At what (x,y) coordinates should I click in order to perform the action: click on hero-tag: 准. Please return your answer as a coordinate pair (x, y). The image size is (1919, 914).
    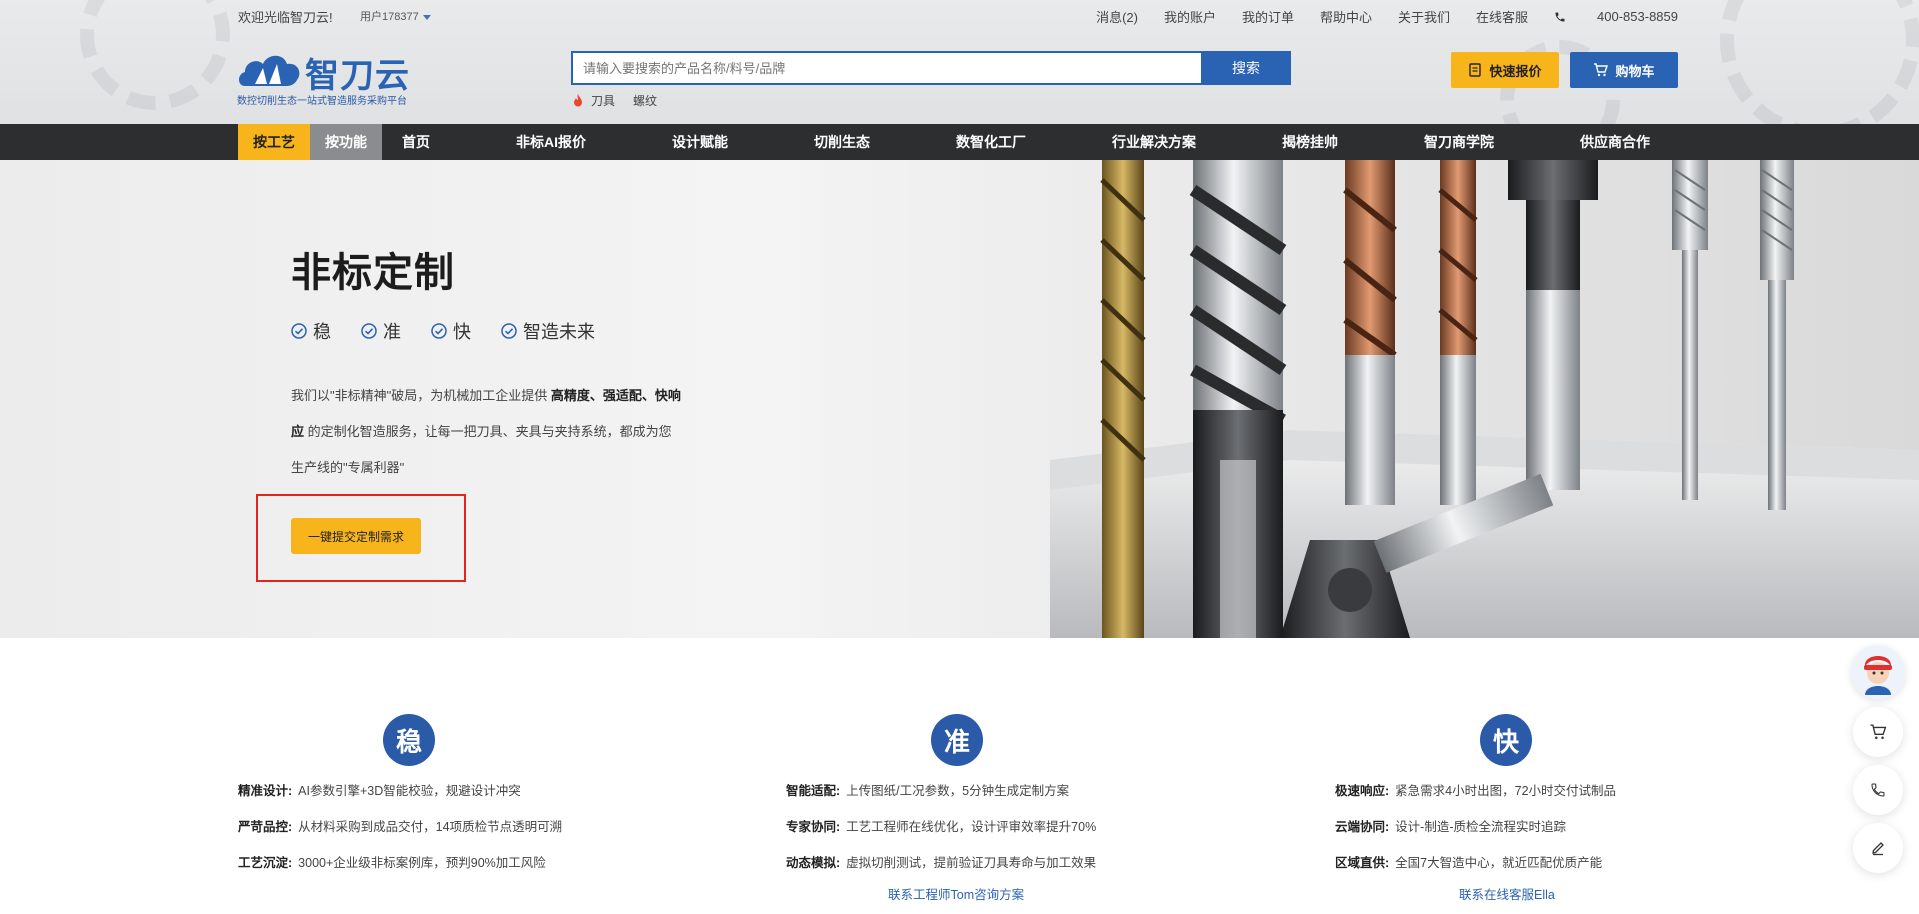
    Looking at the image, I should click on (381, 331).